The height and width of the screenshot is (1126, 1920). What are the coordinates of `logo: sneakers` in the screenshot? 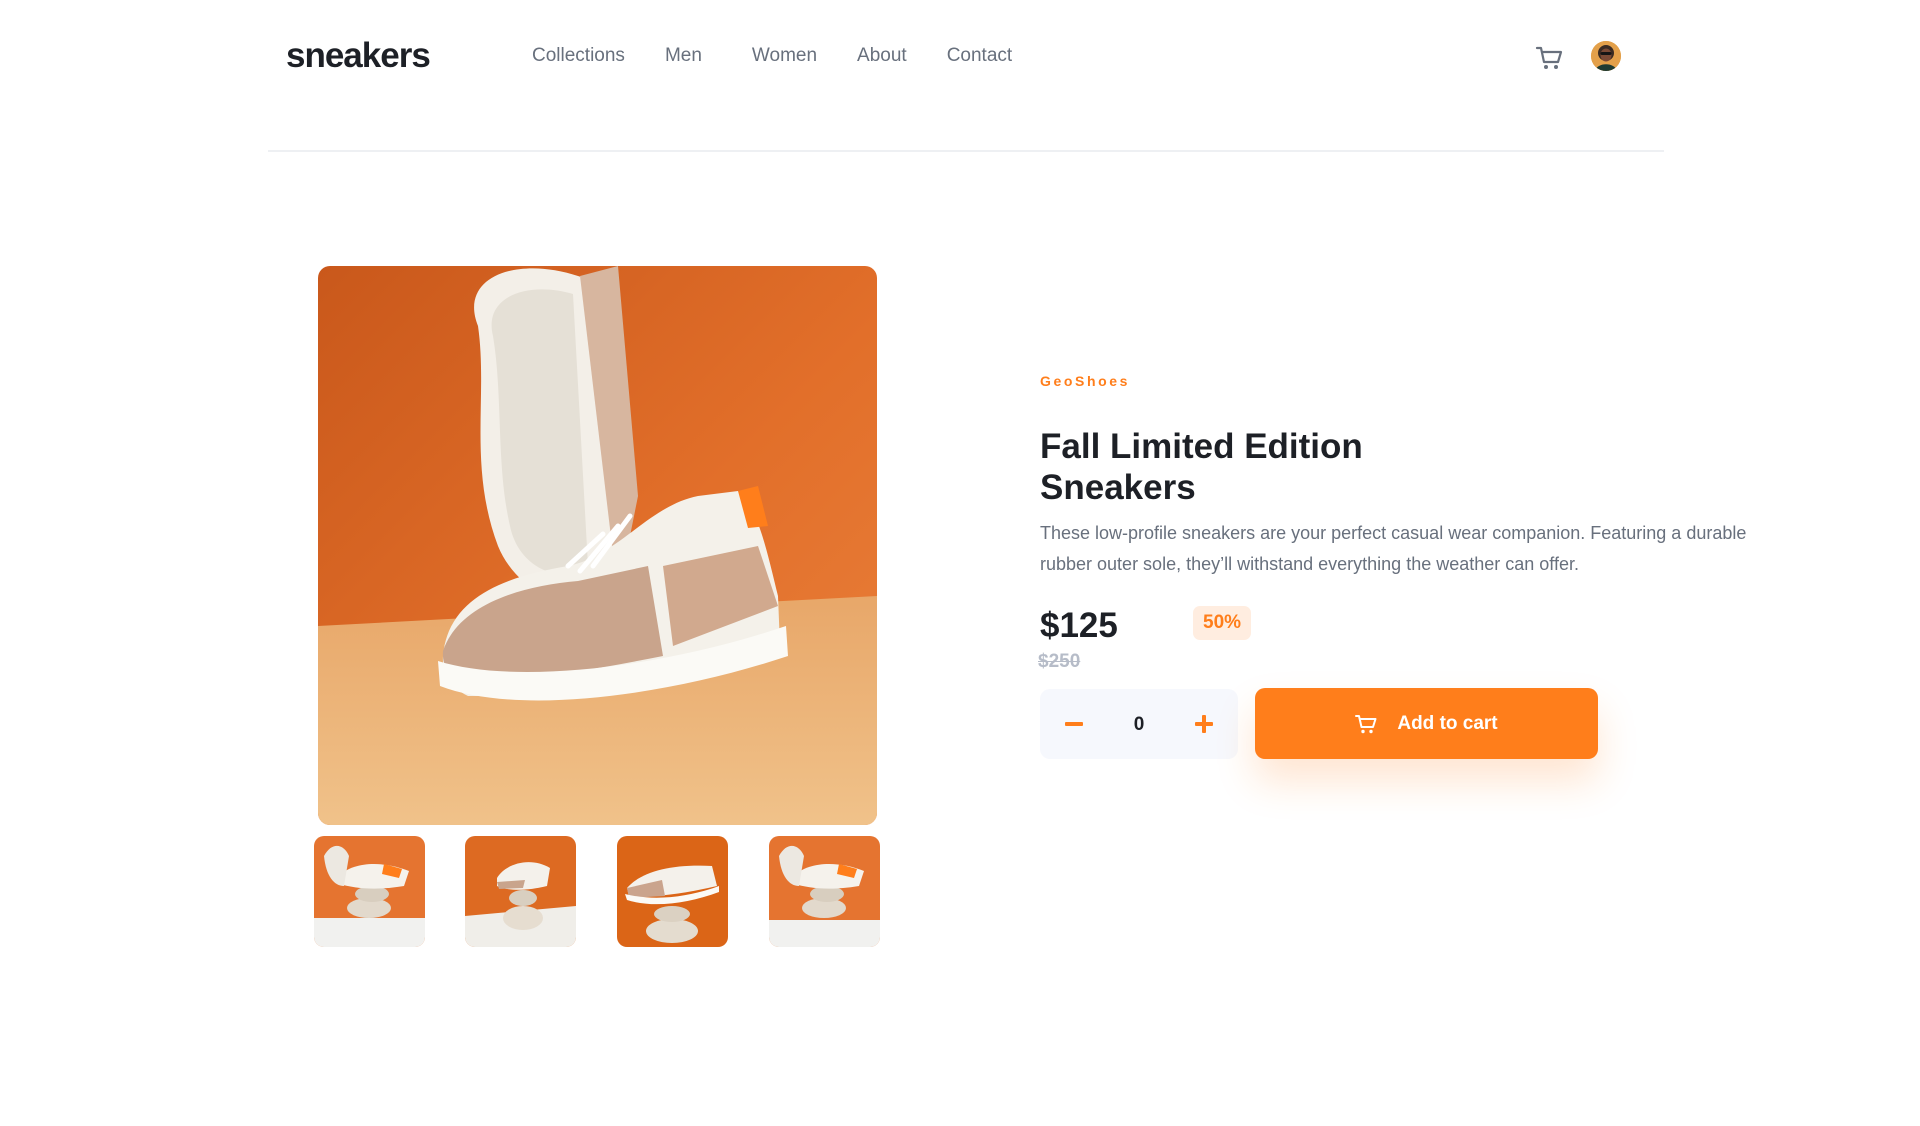 It's located at (358, 56).